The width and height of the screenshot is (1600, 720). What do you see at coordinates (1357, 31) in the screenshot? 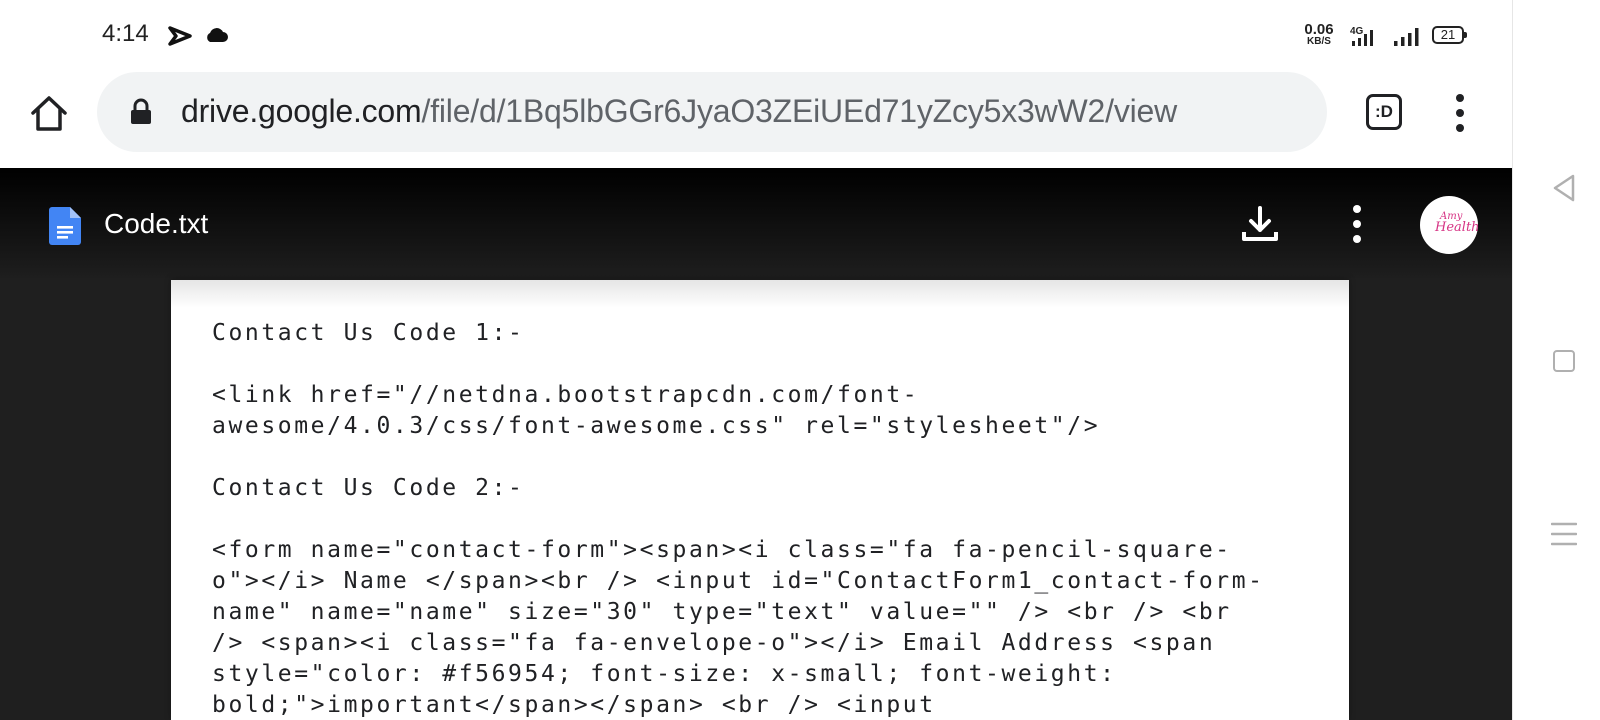
I see `network-type-label: 4G` at bounding box center [1357, 31].